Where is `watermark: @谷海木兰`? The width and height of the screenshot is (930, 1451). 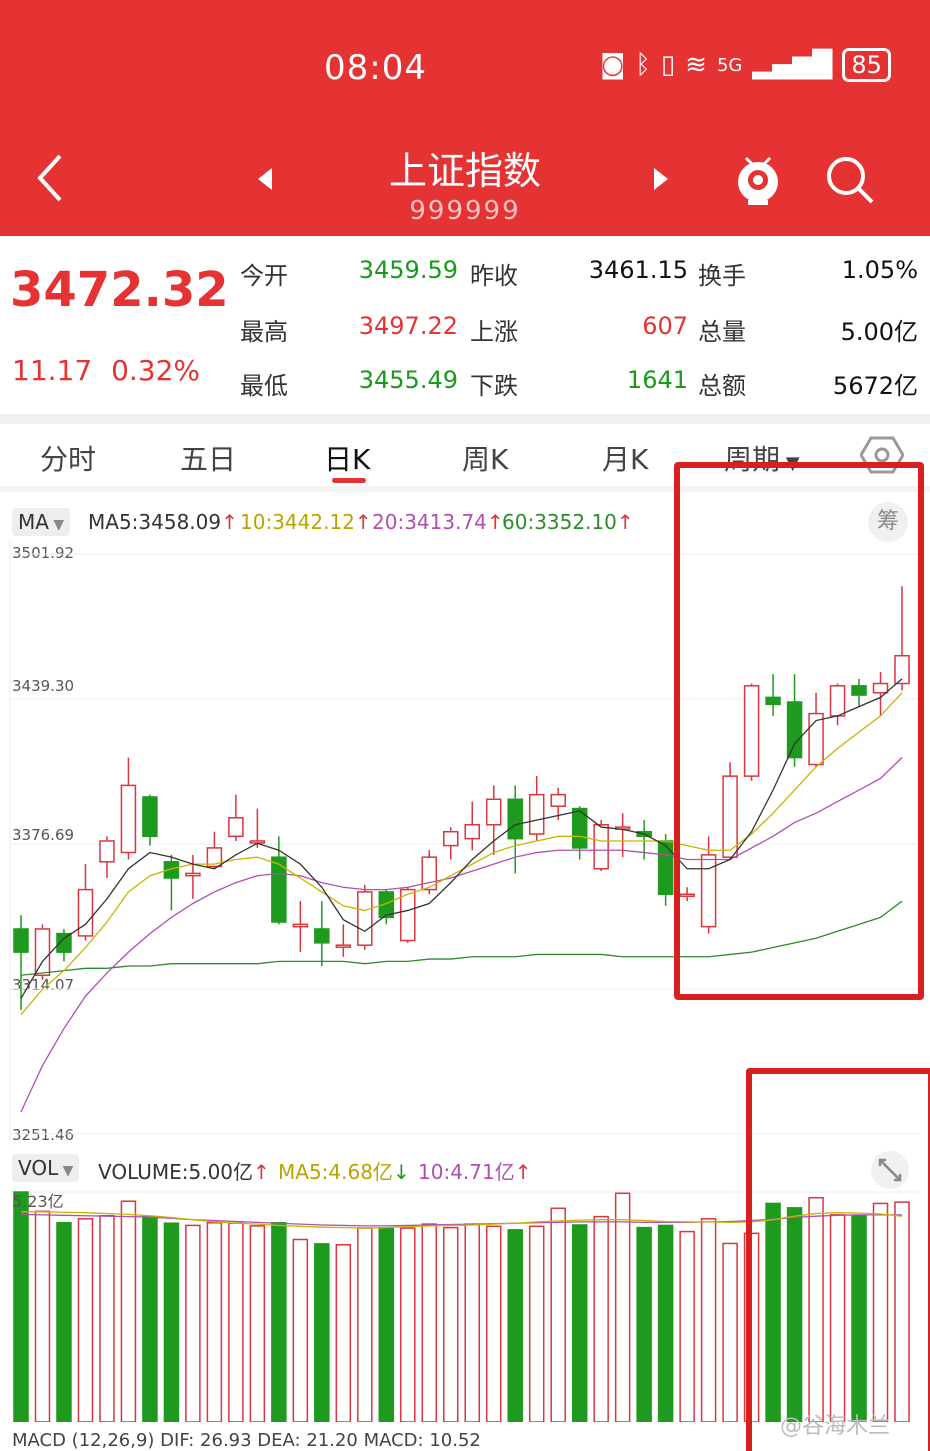 watermark: @谷海木兰 is located at coordinates (835, 1426).